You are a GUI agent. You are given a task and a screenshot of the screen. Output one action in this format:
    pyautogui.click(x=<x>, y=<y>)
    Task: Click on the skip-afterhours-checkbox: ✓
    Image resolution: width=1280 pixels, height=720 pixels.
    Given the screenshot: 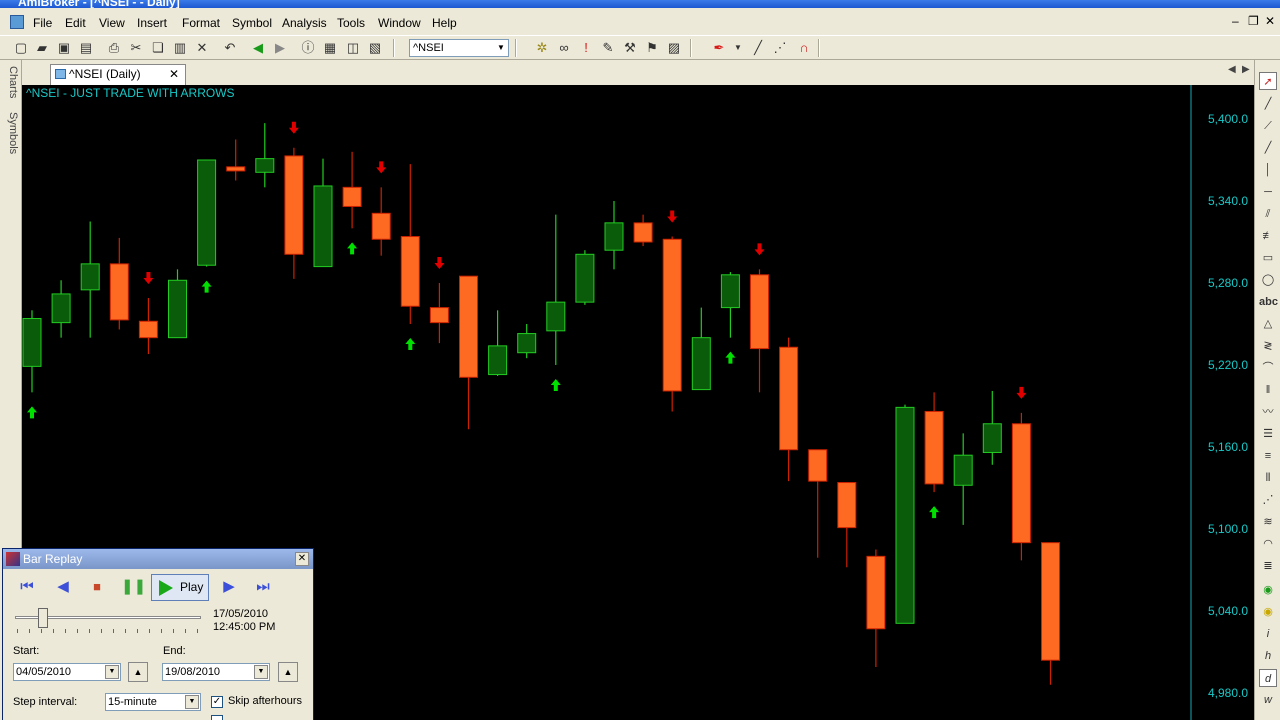 What is the action you would take?
    pyautogui.click(x=217, y=702)
    